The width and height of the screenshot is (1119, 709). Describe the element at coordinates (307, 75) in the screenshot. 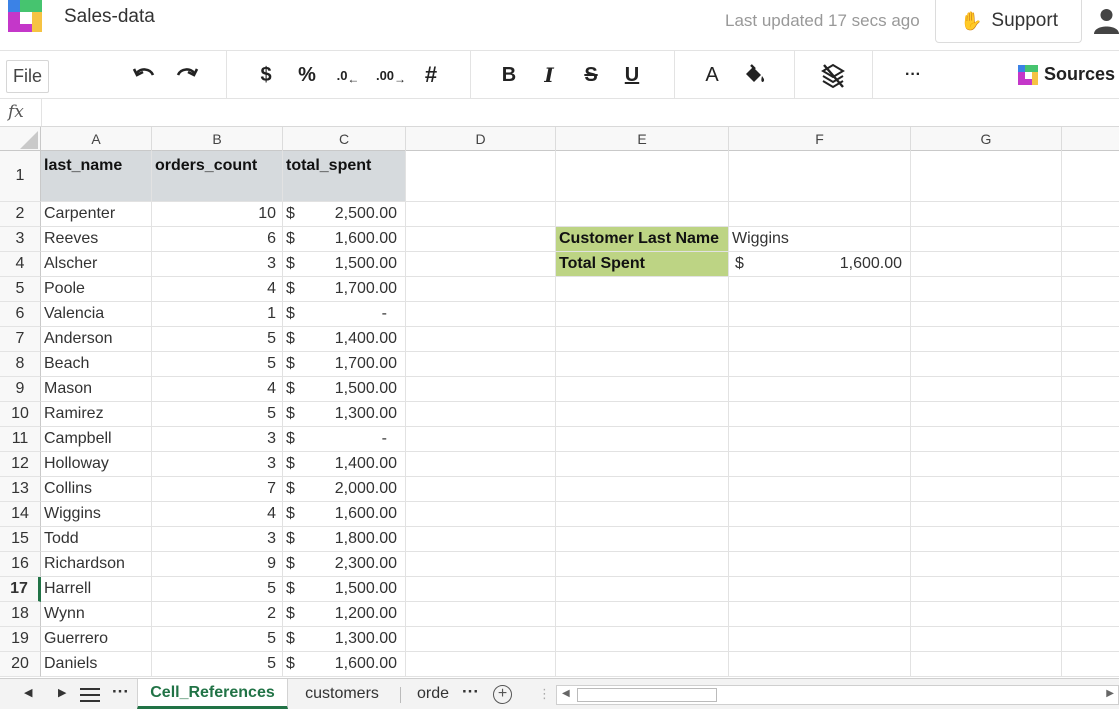

I see `percent-format-button: %` at that location.